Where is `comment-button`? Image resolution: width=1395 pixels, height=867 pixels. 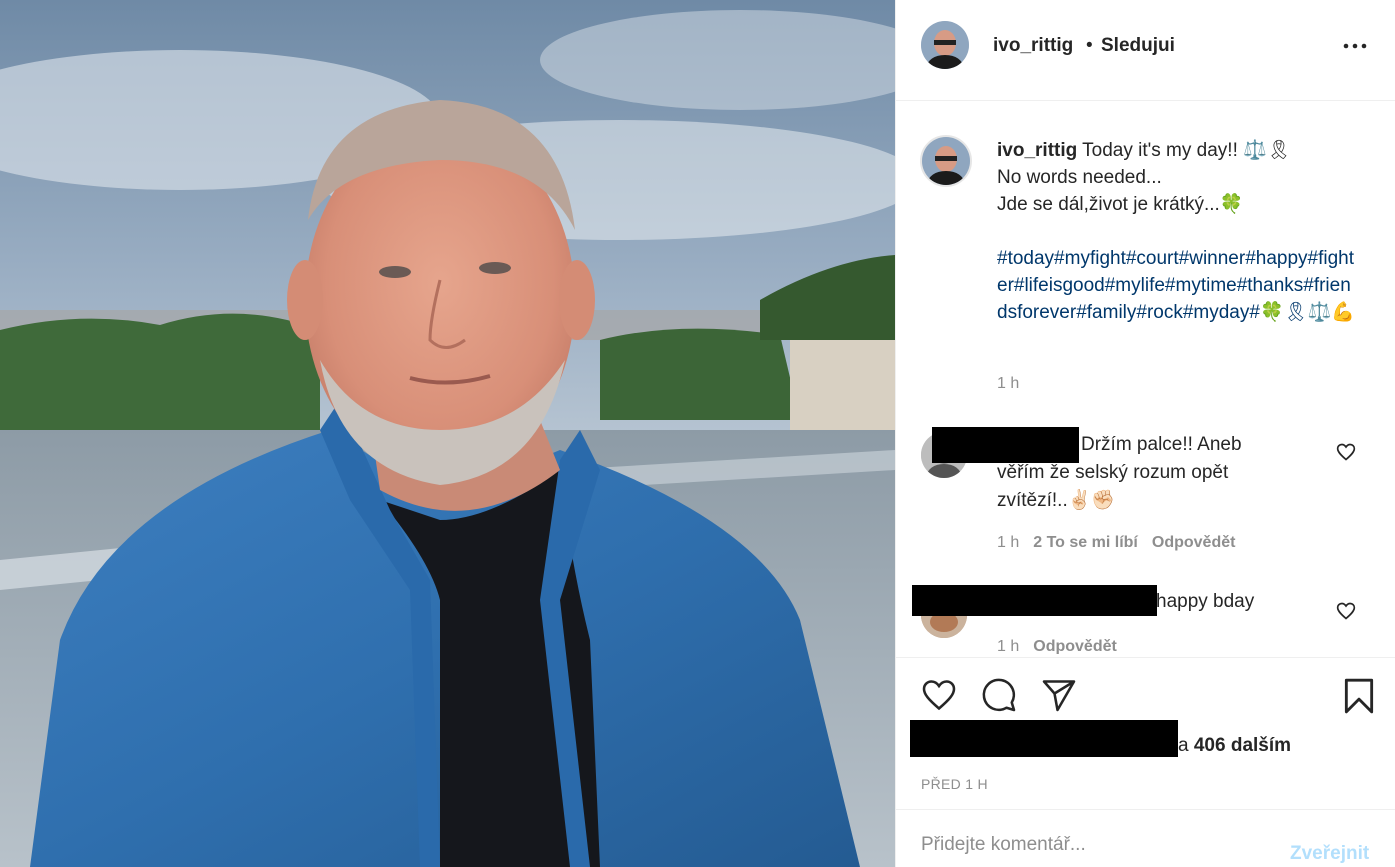
comment-button is located at coordinates (999, 697).